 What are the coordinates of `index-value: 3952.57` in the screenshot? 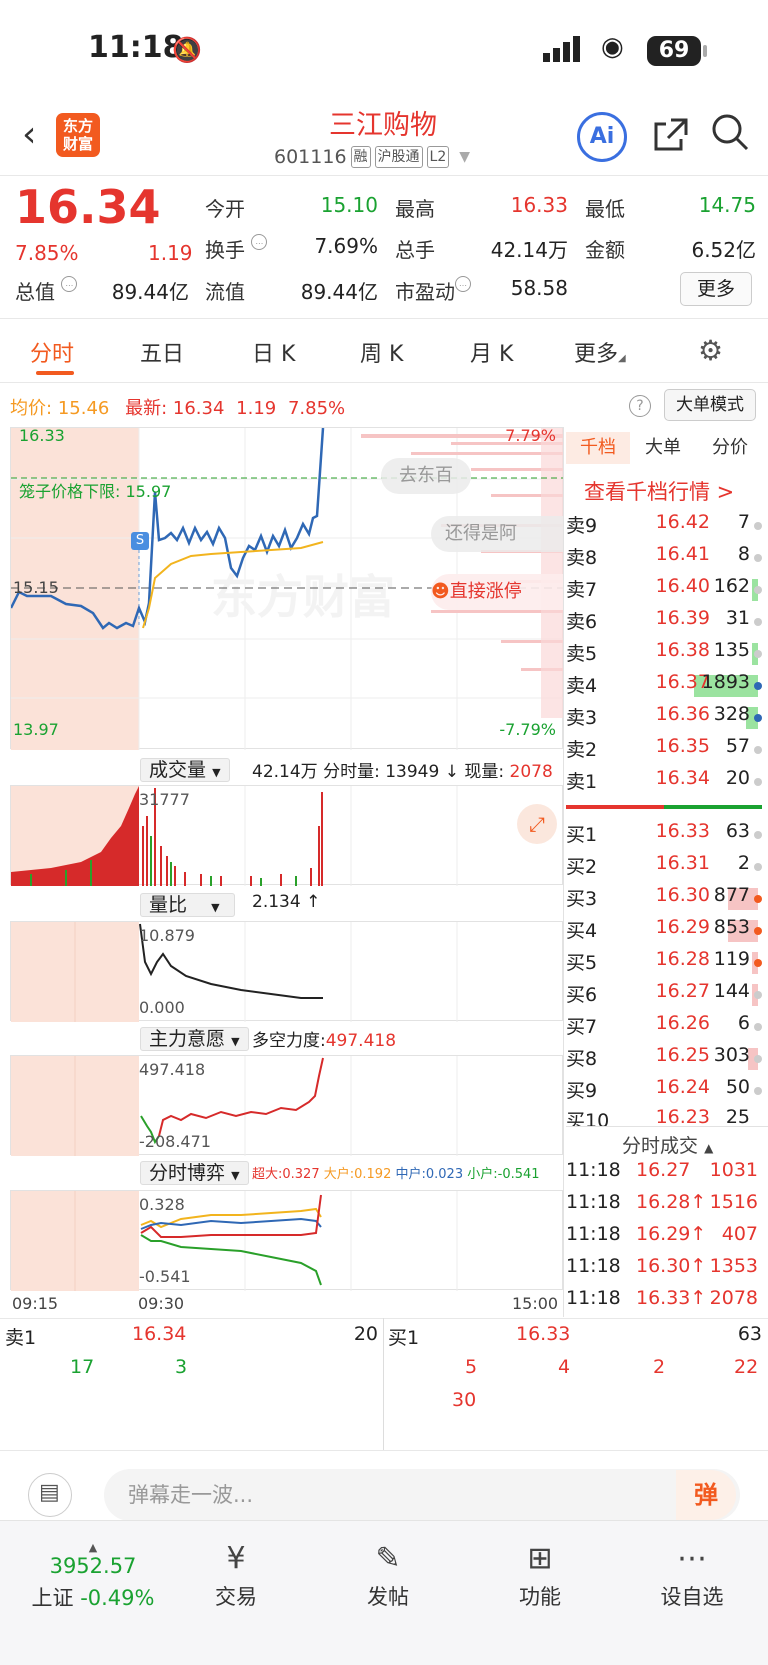 It's located at (93, 1566).